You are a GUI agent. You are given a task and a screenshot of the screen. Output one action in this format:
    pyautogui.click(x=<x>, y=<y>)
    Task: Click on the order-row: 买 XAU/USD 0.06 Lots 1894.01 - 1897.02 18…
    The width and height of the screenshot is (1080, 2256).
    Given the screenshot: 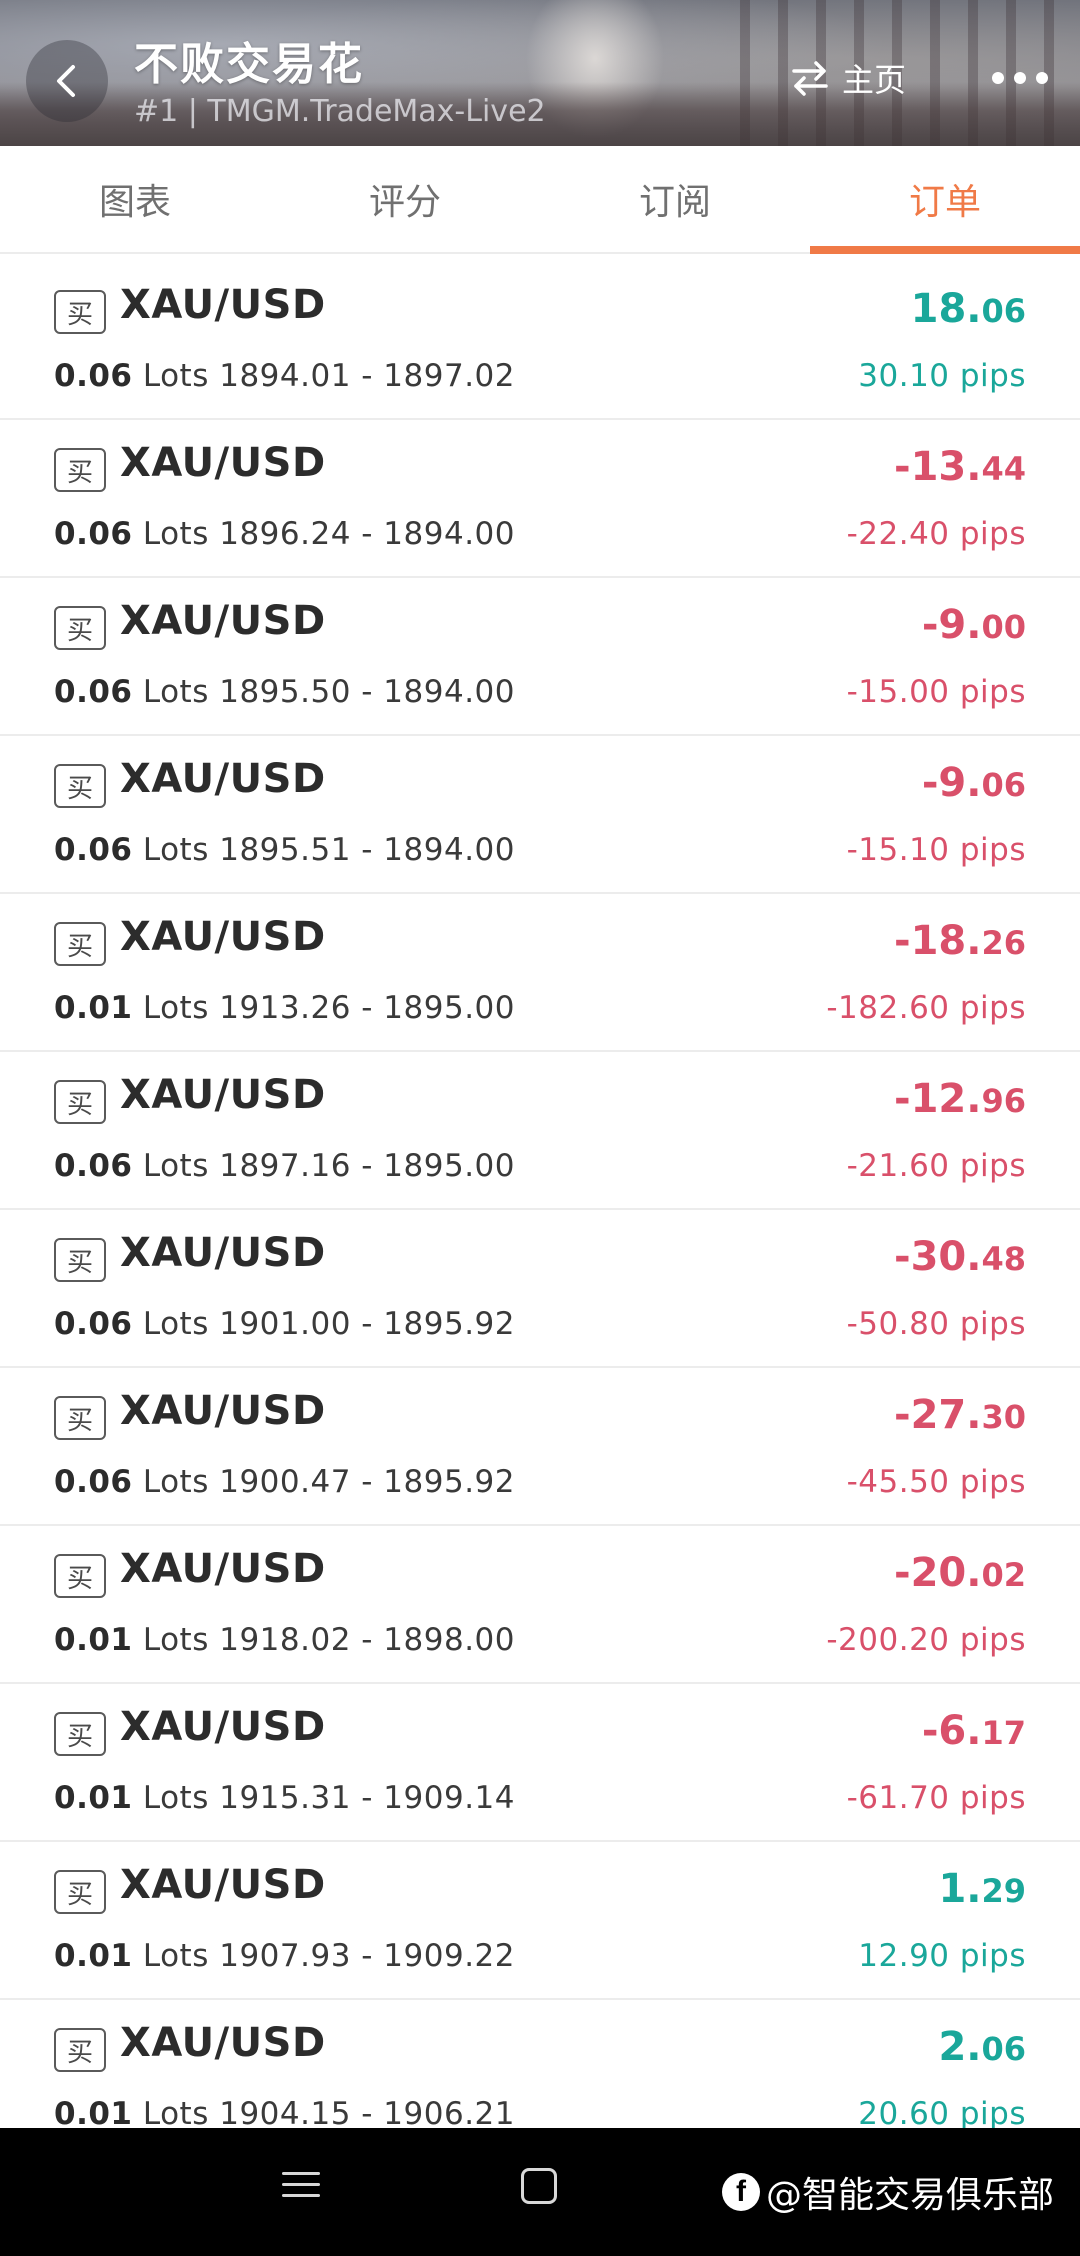 What is the action you would take?
    pyautogui.click(x=540, y=341)
    